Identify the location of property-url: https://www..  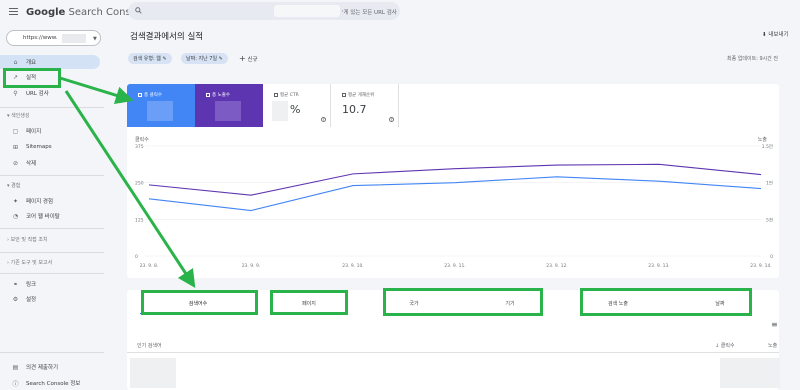
(40, 38).